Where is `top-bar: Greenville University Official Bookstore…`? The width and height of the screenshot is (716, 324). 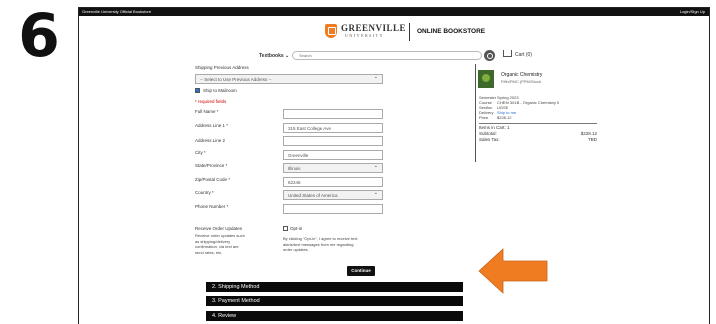 top-bar: Greenville University Official Bookstore… is located at coordinates (394, 12).